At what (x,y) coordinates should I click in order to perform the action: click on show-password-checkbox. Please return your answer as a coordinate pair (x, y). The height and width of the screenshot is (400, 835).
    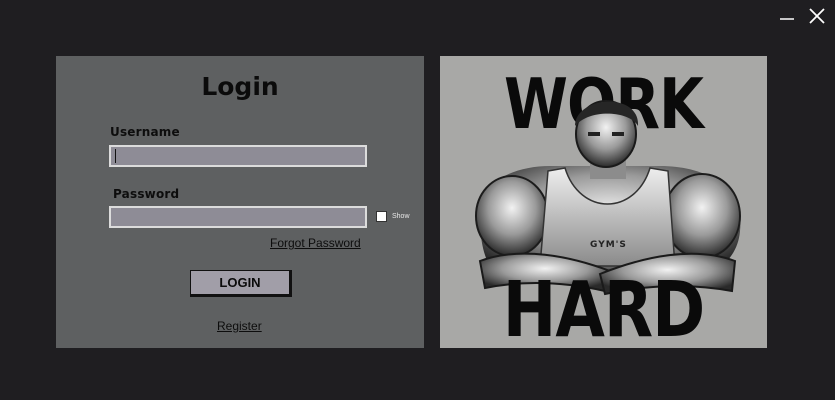
    Looking at the image, I should click on (381, 216).